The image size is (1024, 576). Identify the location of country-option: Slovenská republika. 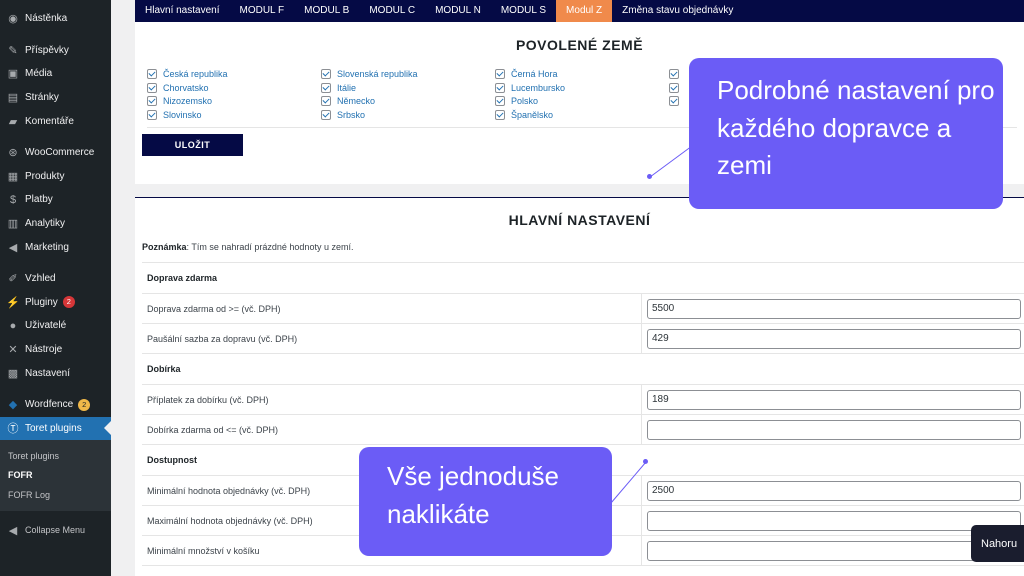
(408, 74).